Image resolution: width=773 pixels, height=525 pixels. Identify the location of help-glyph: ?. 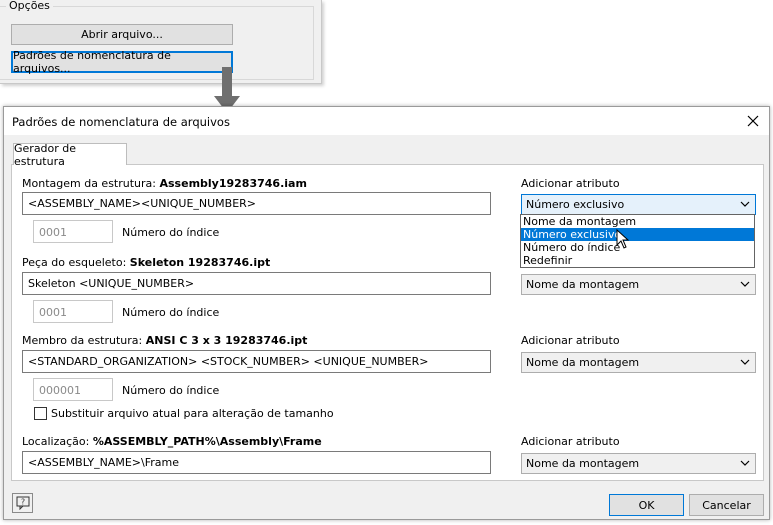
(22, 503).